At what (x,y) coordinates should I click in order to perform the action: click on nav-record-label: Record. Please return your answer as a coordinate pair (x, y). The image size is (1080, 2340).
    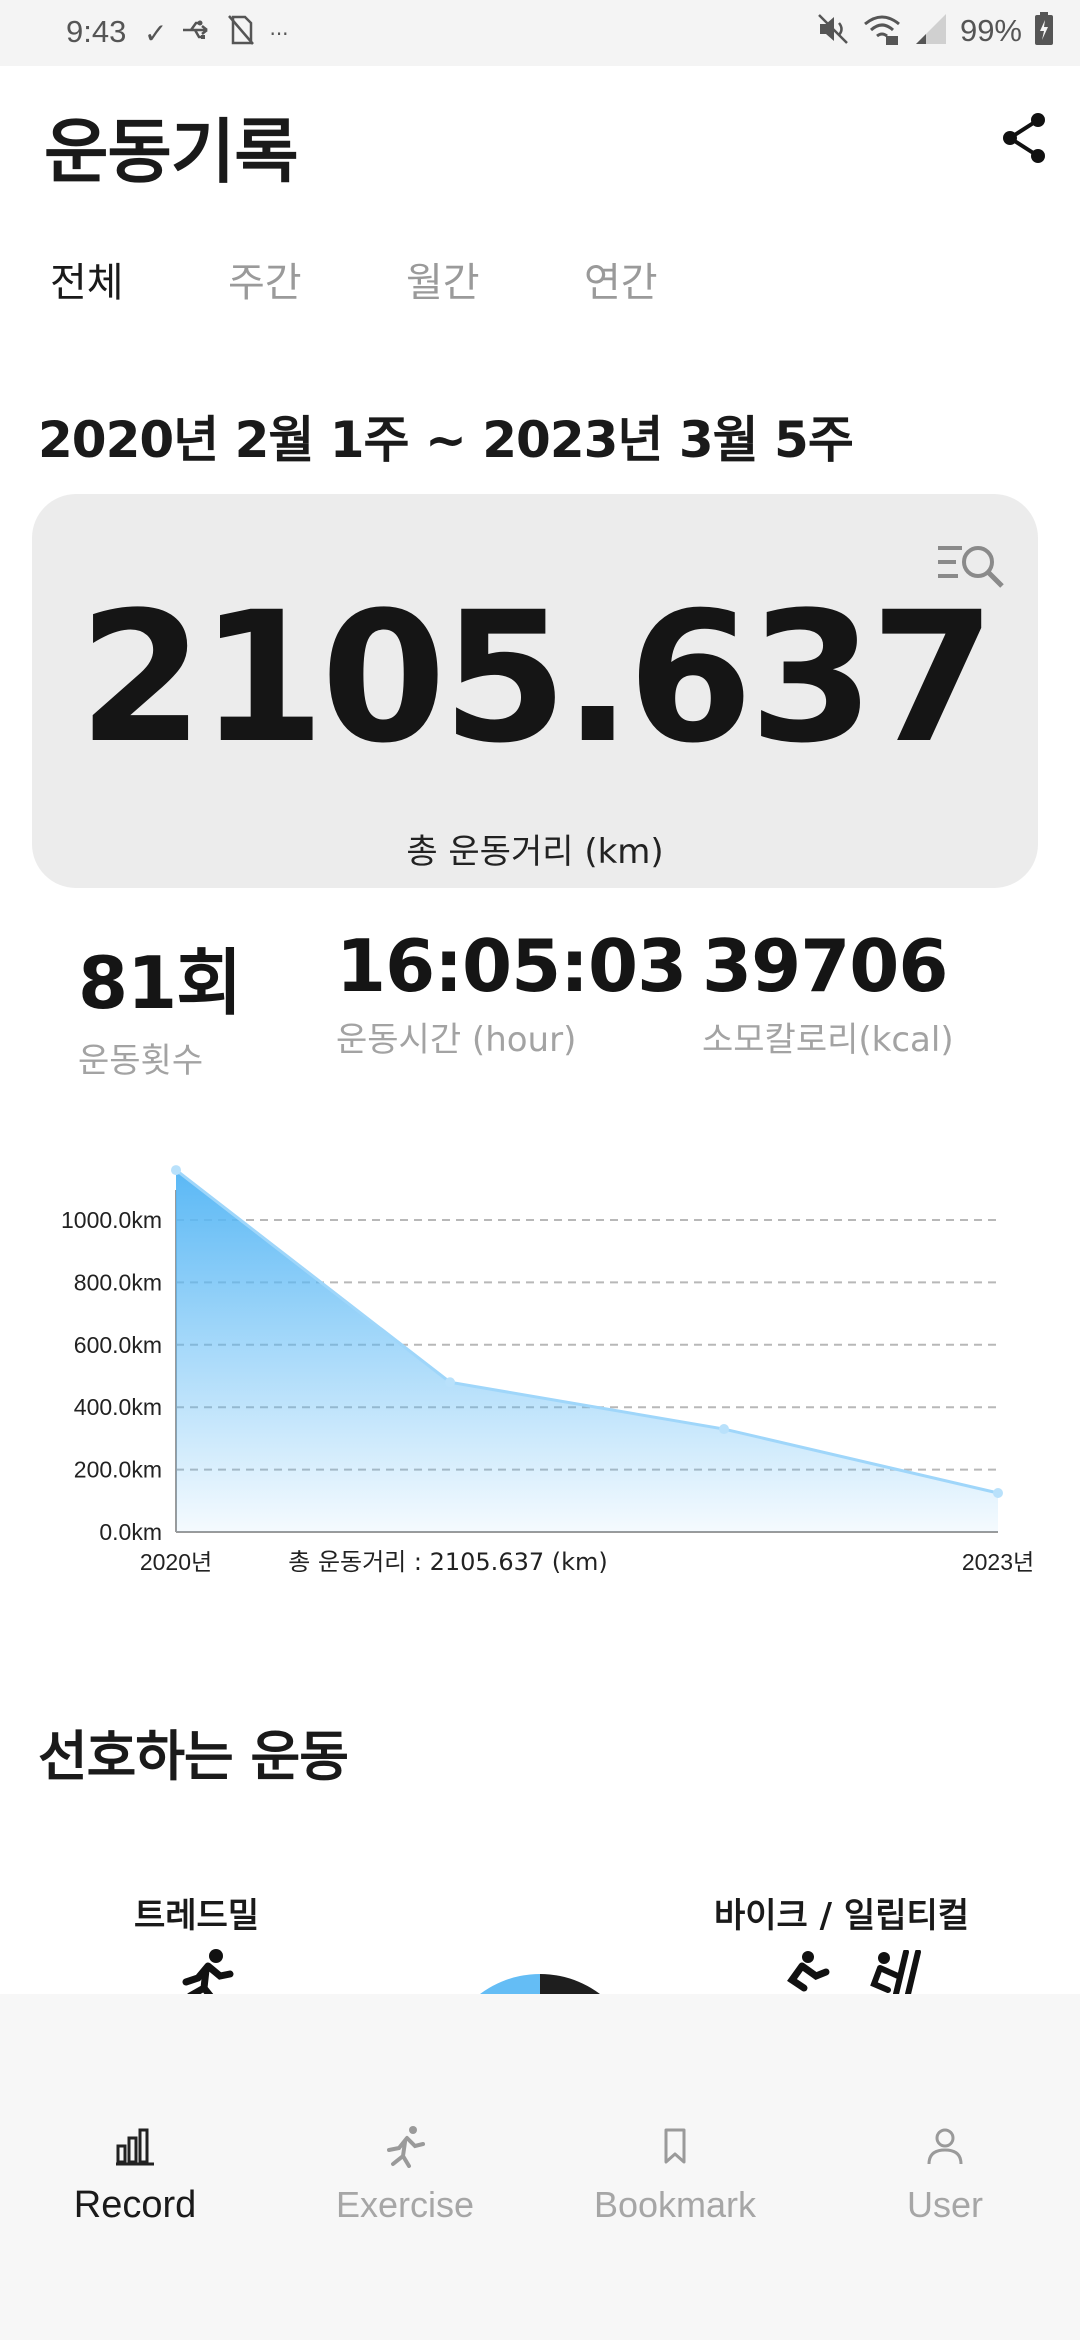
    Looking at the image, I should click on (135, 2205).